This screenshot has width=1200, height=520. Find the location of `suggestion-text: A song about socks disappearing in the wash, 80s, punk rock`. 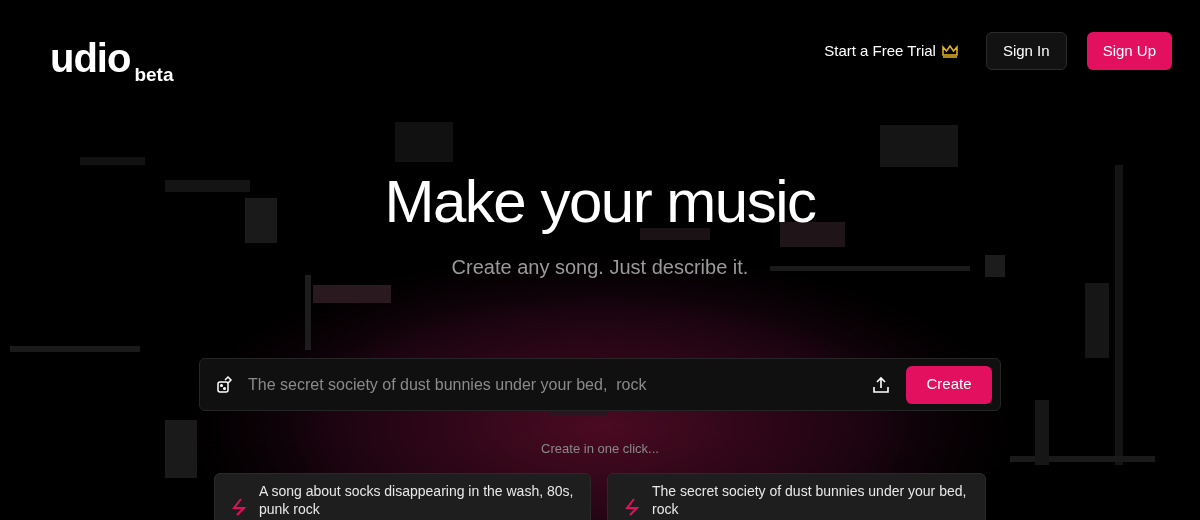

suggestion-text: A song about socks disappearing in the wash, 80s, punk rock is located at coordinates (416, 499).